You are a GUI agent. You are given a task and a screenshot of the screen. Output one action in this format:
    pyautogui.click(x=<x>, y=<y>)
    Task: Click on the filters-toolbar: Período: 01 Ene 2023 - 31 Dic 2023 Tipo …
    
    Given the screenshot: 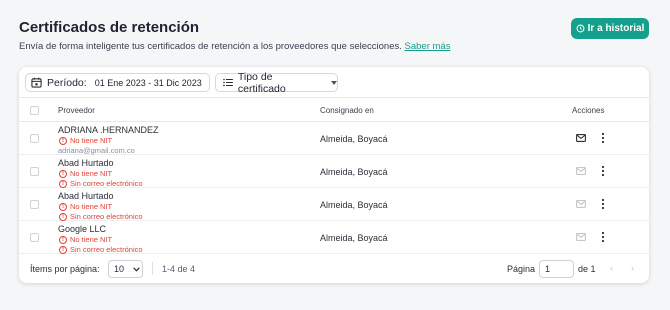 What is the action you would take?
    pyautogui.click(x=334, y=82)
    